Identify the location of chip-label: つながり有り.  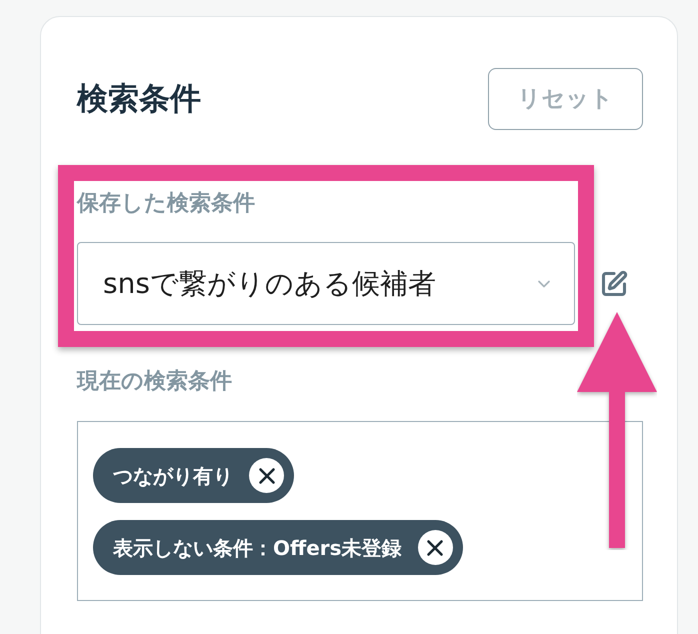
(173, 476).